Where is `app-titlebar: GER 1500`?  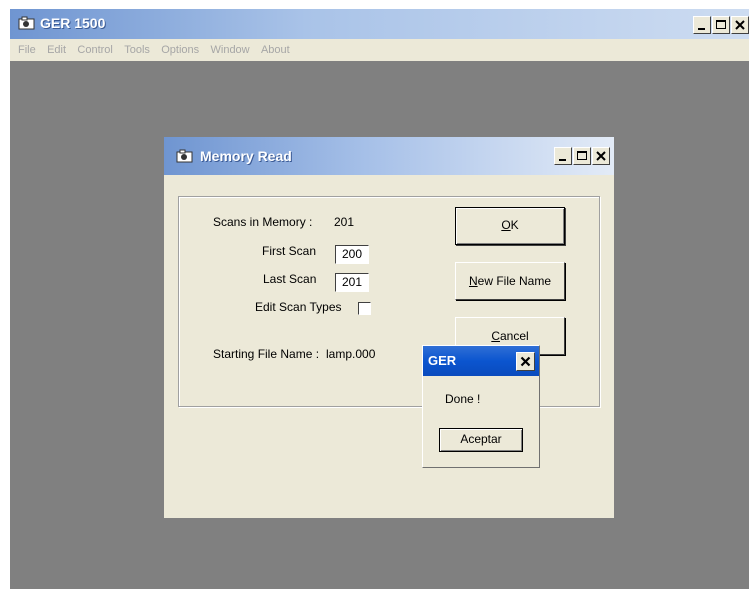 app-titlebar: GER 1500 is located at coordinates (379, 24).